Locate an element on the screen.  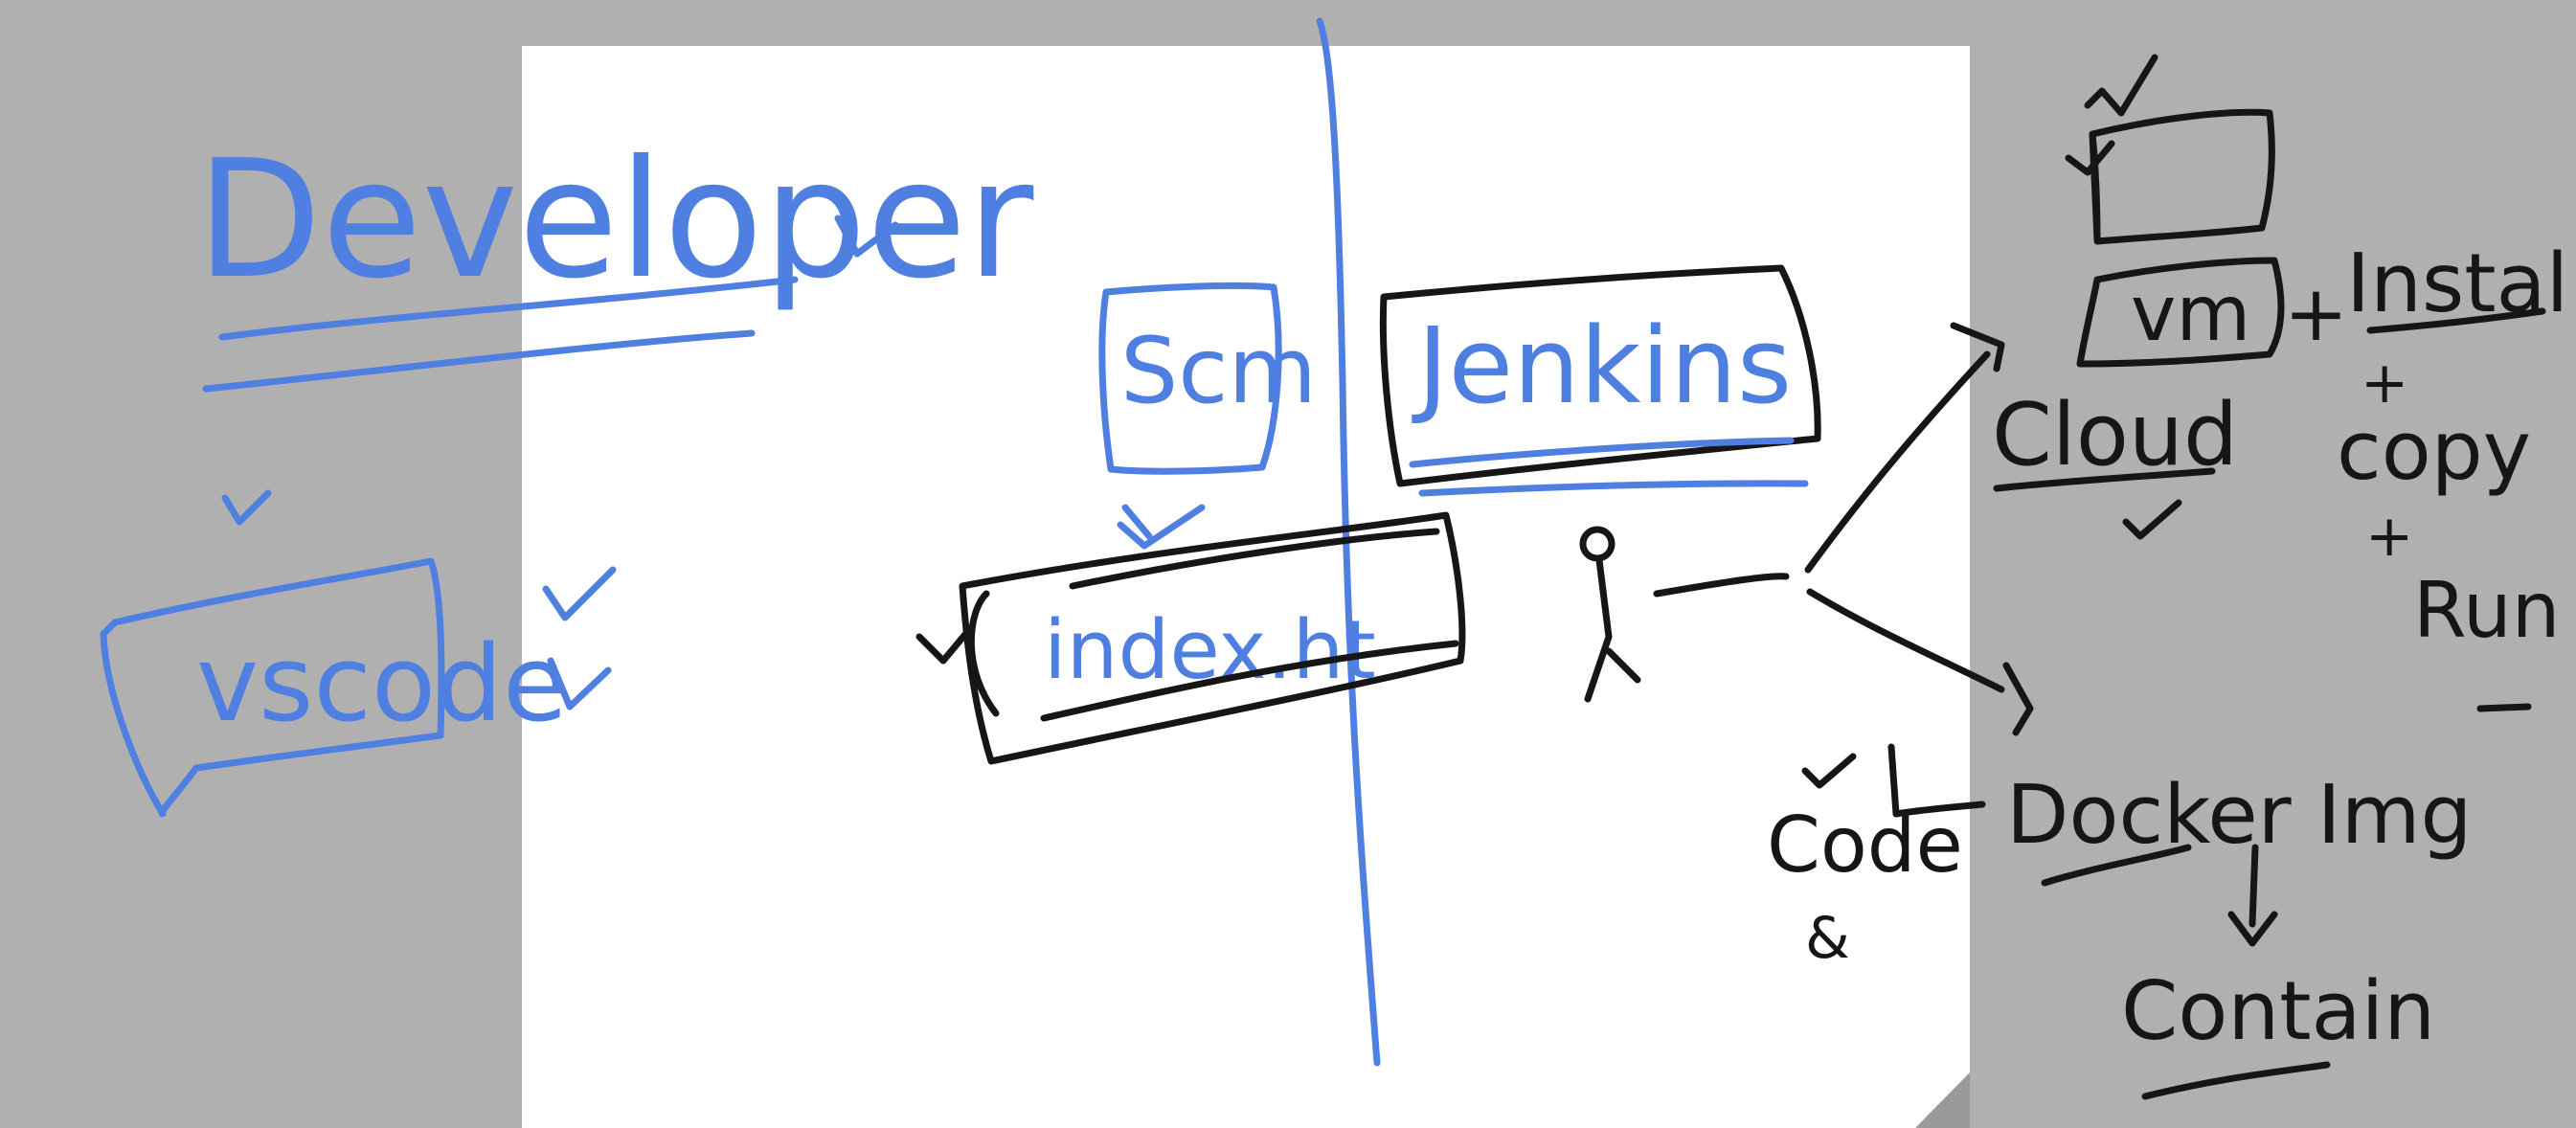
container-label: Contain is located at coordinates (2278, 1012).